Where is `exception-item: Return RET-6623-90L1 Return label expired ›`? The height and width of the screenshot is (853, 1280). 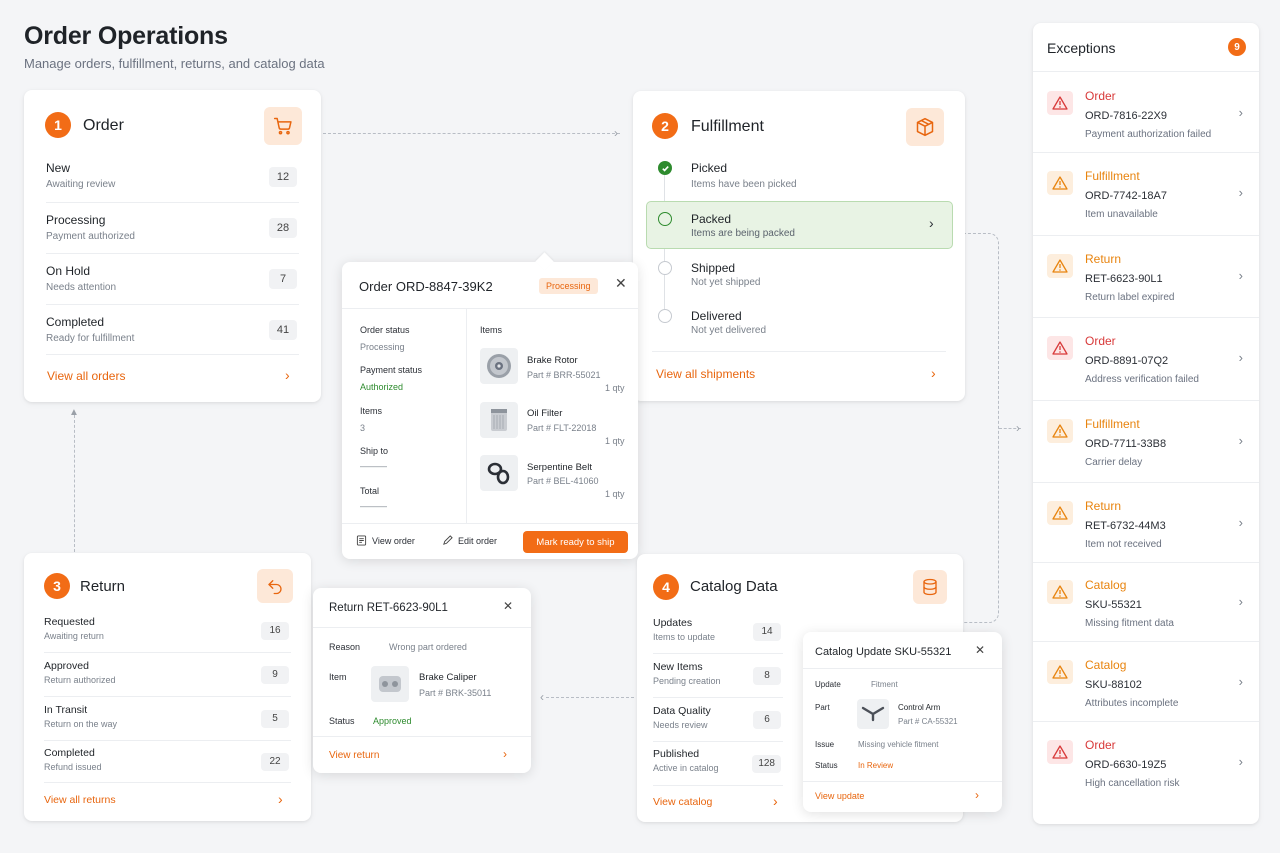 exception-item: Return RET-6623-90L1 Return label expired › is located at coordinates (1146, 278).